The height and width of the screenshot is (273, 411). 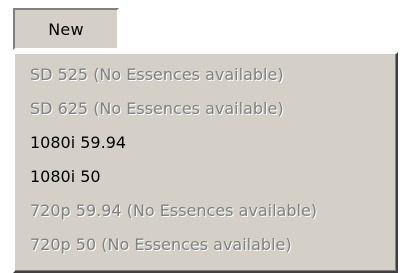 I want to click on new-button-label: New, so click(x=66, y=29).